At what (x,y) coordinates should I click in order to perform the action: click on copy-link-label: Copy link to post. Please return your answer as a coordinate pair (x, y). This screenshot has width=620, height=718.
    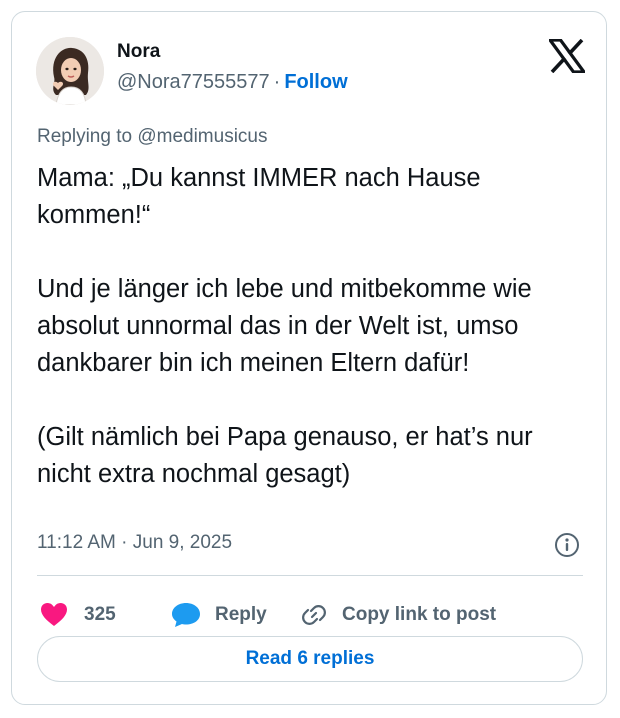
    Looking at the image, I should click on (419, 614).